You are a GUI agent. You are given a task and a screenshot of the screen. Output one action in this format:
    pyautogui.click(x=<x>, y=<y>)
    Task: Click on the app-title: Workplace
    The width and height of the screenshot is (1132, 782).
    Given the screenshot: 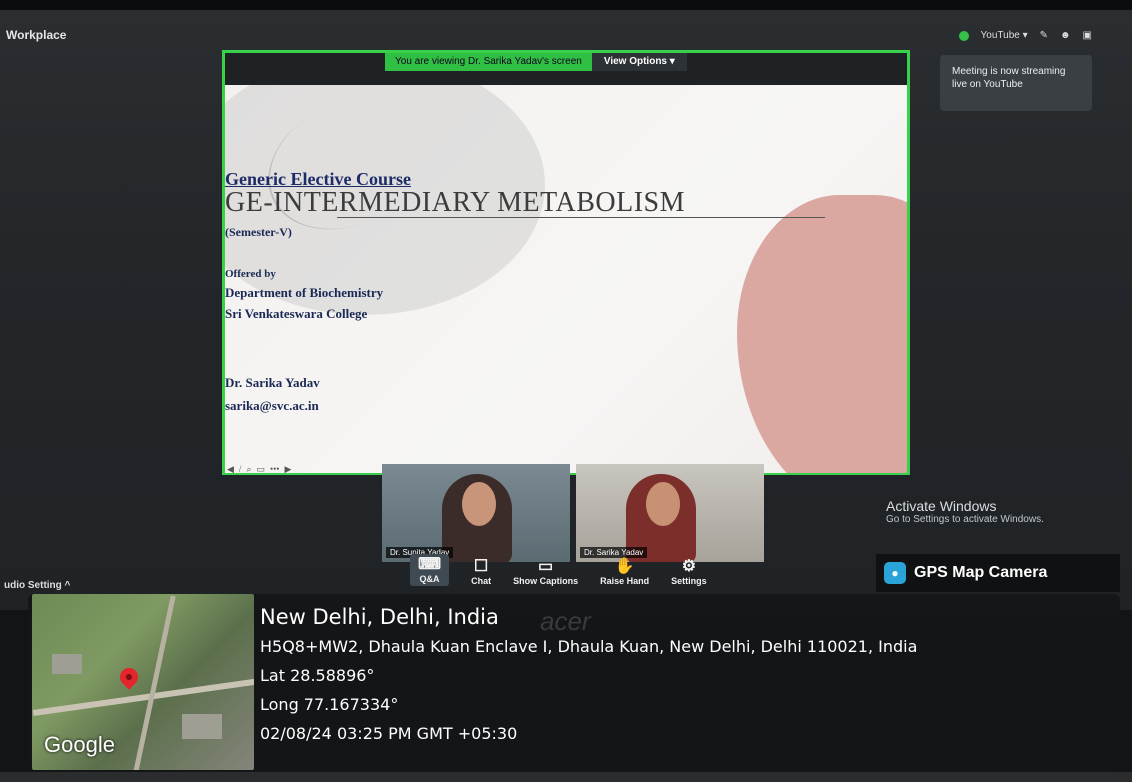 What is the action you would take?
    pyautogui.click(x=36, y=35)
    